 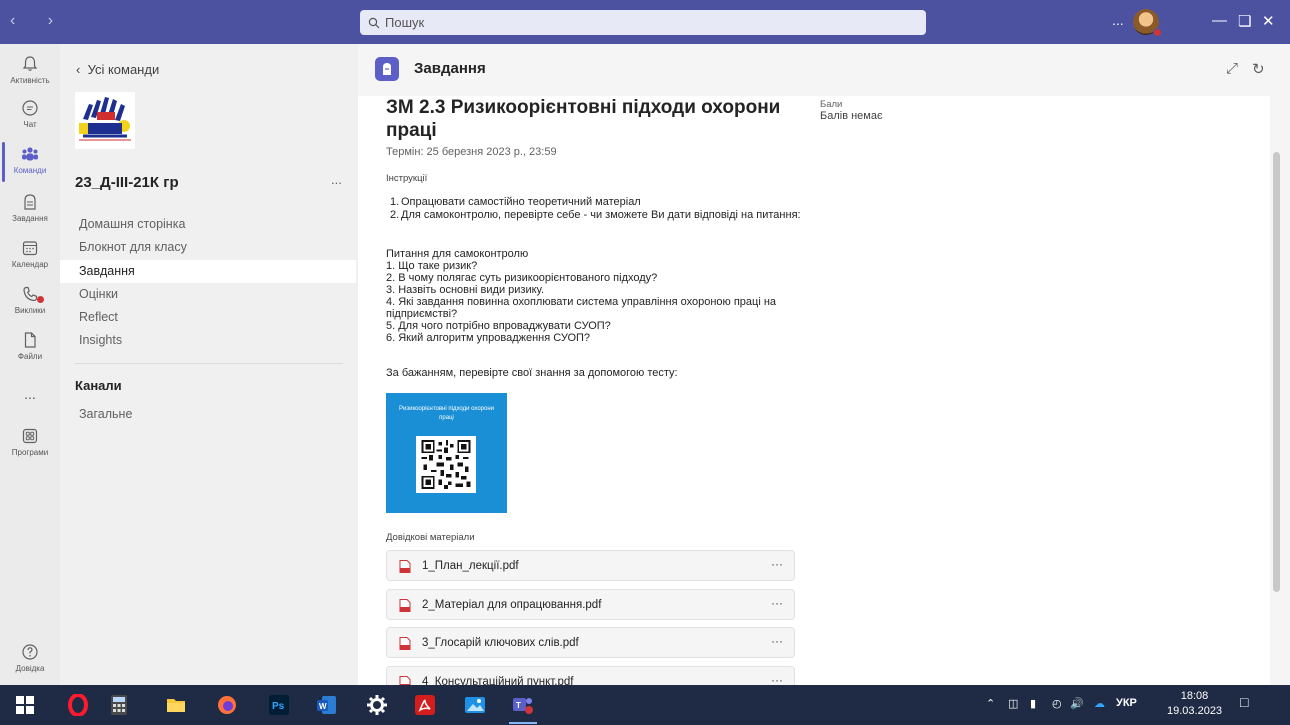 I want to click on calculator-icon, so click(x=119, y=705).